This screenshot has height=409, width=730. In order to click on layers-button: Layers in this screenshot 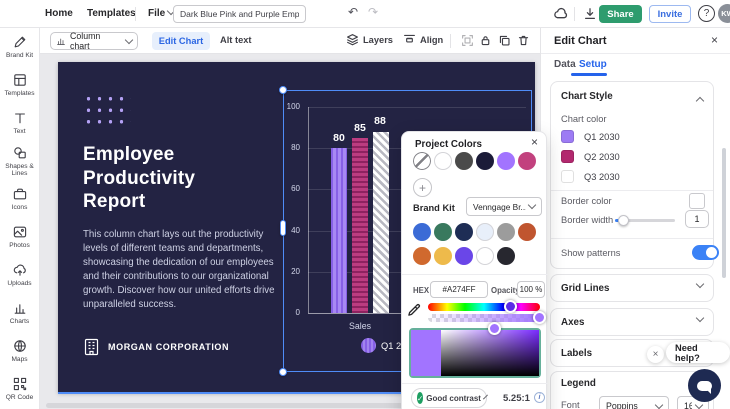, I will do `click(369, 39)`.